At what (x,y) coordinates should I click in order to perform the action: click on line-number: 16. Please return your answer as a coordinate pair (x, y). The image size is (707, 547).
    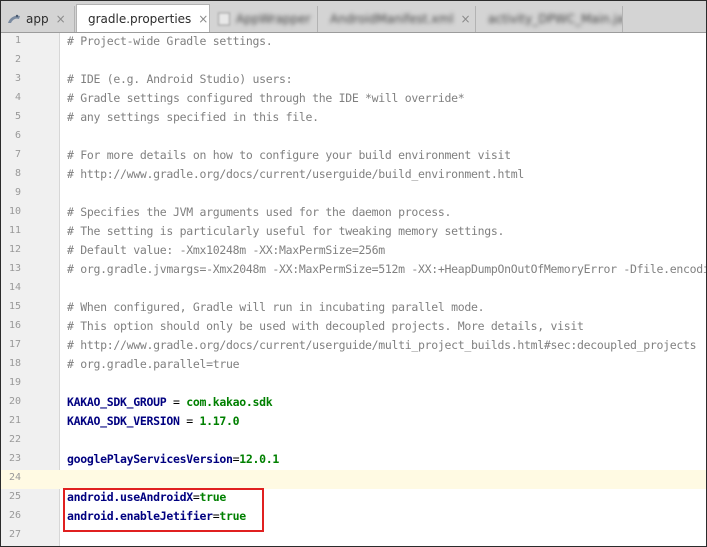
    Looking at the image, I should click on (14, 325).